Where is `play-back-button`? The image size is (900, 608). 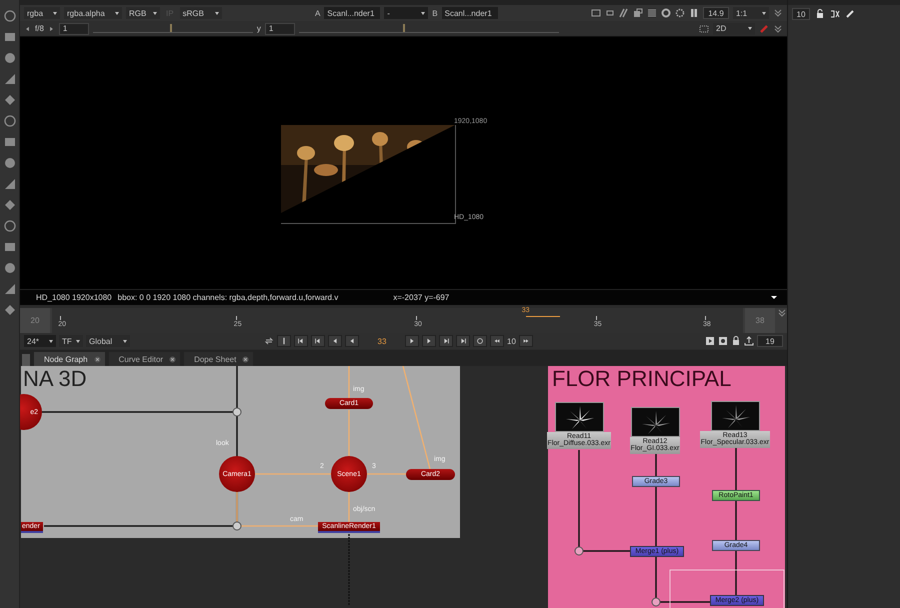 play-back-button is located at coordinates (352, 341).